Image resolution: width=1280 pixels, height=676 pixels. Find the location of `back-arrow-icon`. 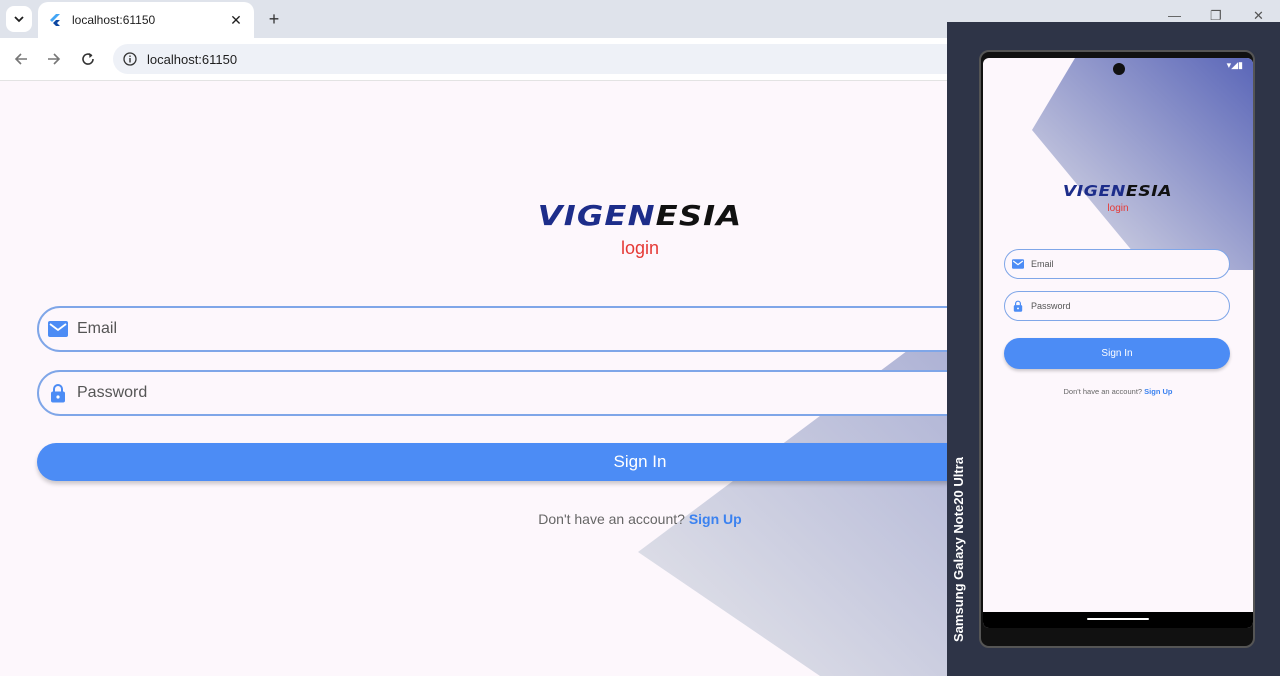

back-arrow-icon is located at coordinates (20, 59).